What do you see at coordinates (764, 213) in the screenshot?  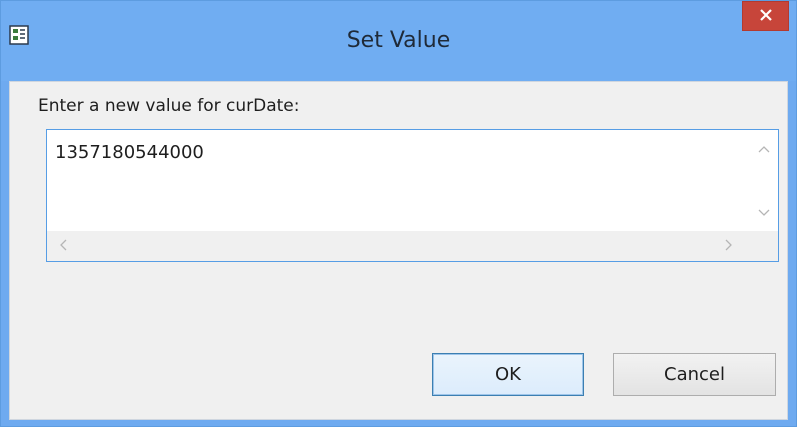 I see `chevron-down-icon` at bounding box center [764, 213].